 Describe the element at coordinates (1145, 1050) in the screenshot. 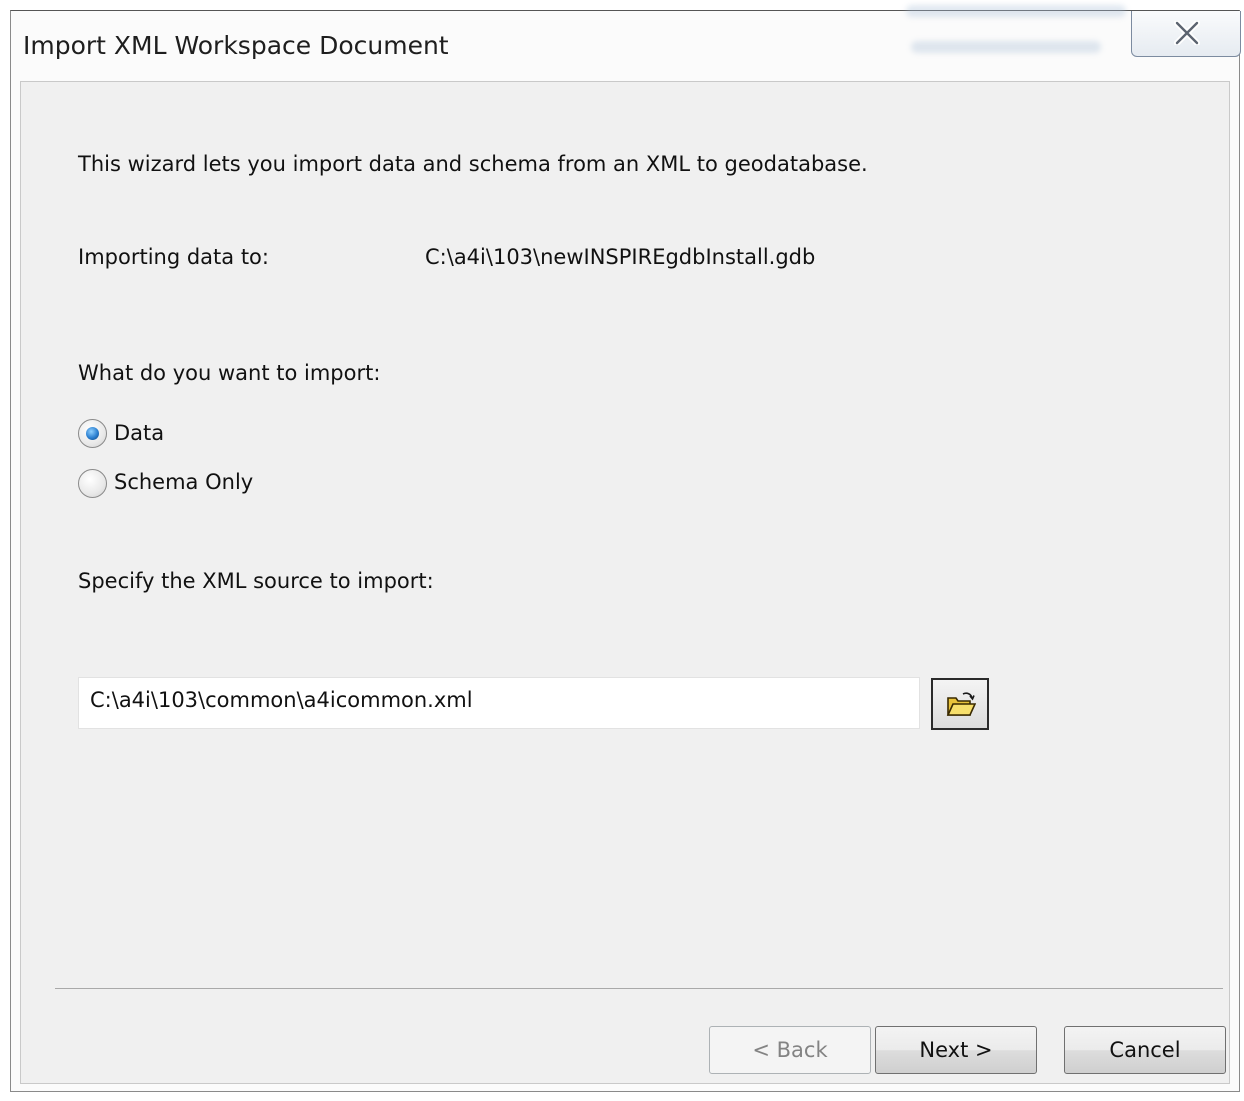

I see `cancel-button: Cancel` at that location.